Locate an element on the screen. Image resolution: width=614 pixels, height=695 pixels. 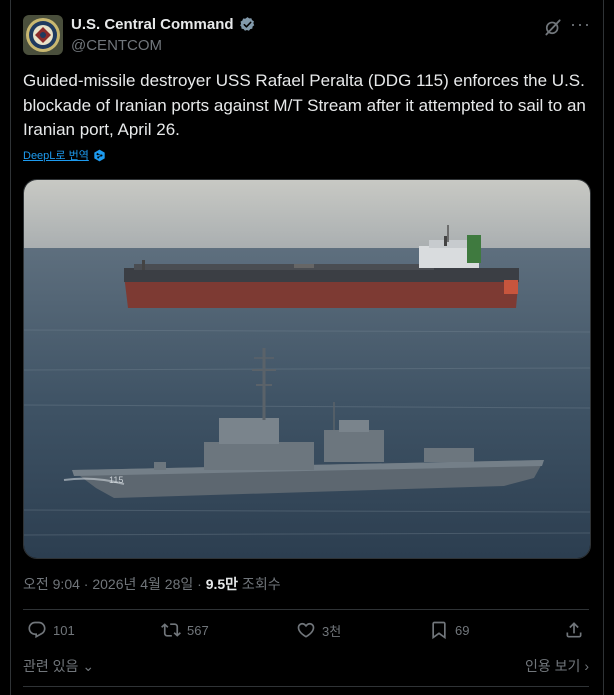
centcom-seal-icon is located at coordinates (43, 35).